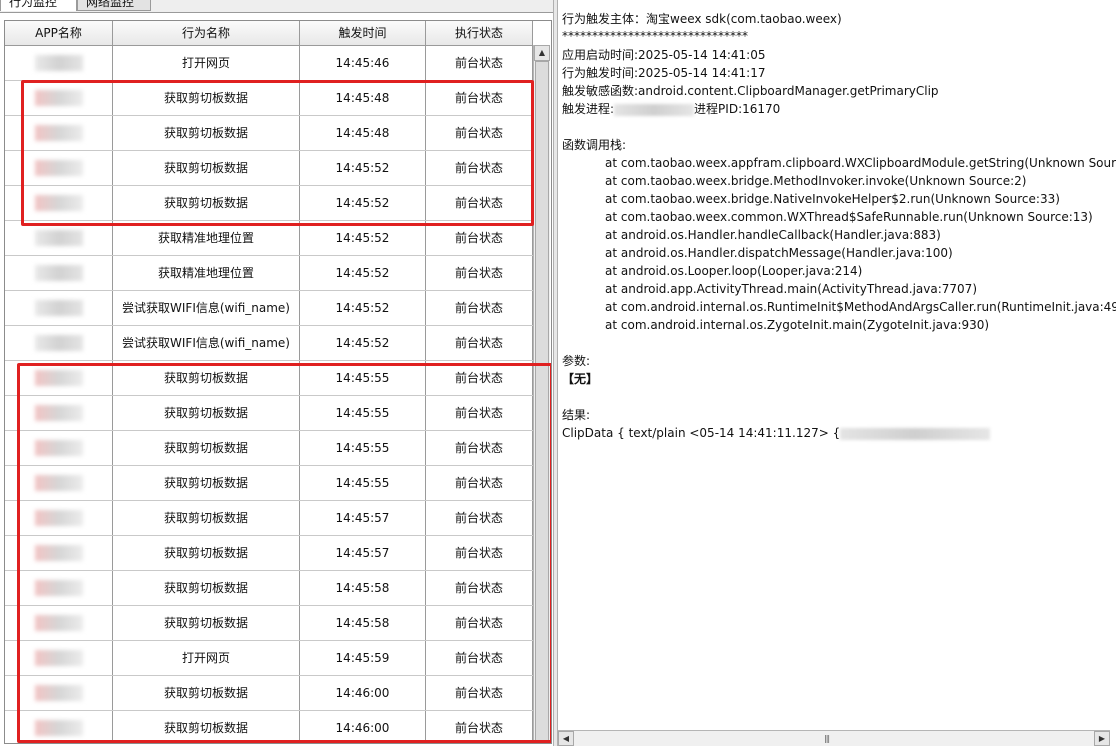 The image size is (1116, 746). What do you see at coordinates (542, 53) in the screenshot?
I see `scroll-up-icon: ▲` at bounding box center [542, 53].